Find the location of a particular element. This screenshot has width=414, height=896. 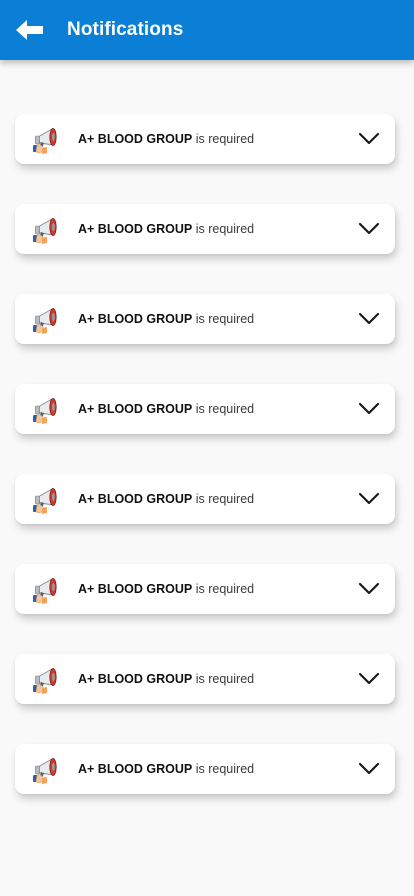

back-button is located at coordinates (30, 30).